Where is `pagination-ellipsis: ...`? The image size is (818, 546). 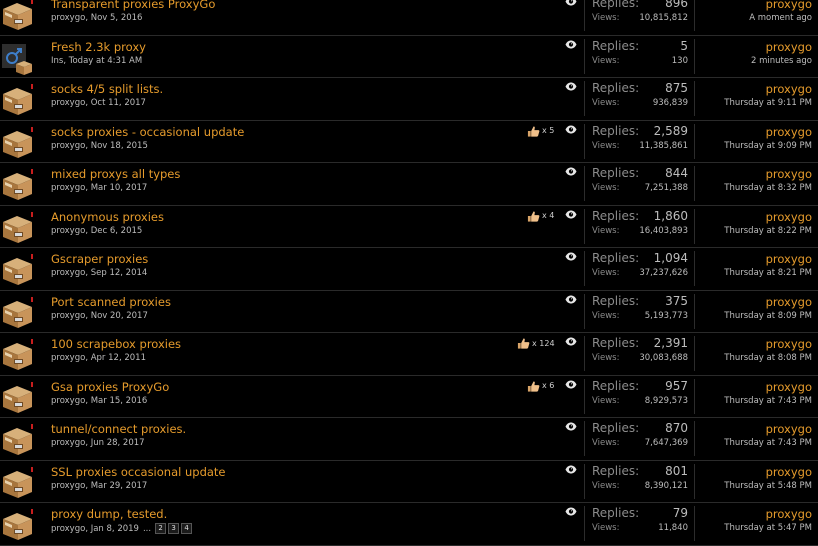
pagination-ellipsis: ... is located at coordinates (147, 528).